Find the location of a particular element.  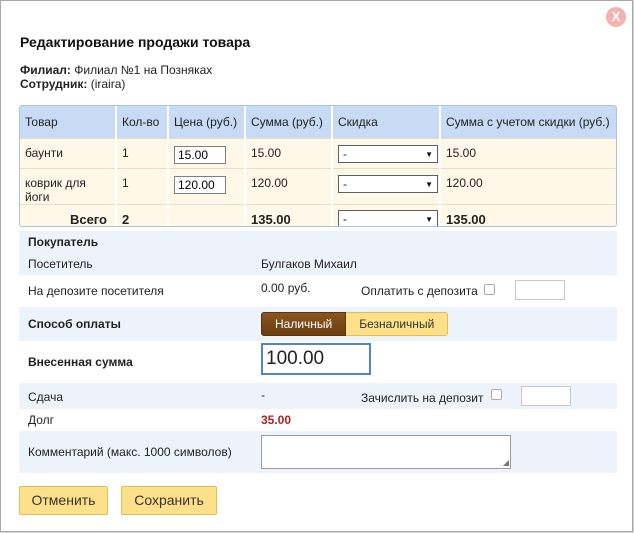

debt-label: Долг is located at coordinates (41, 420).